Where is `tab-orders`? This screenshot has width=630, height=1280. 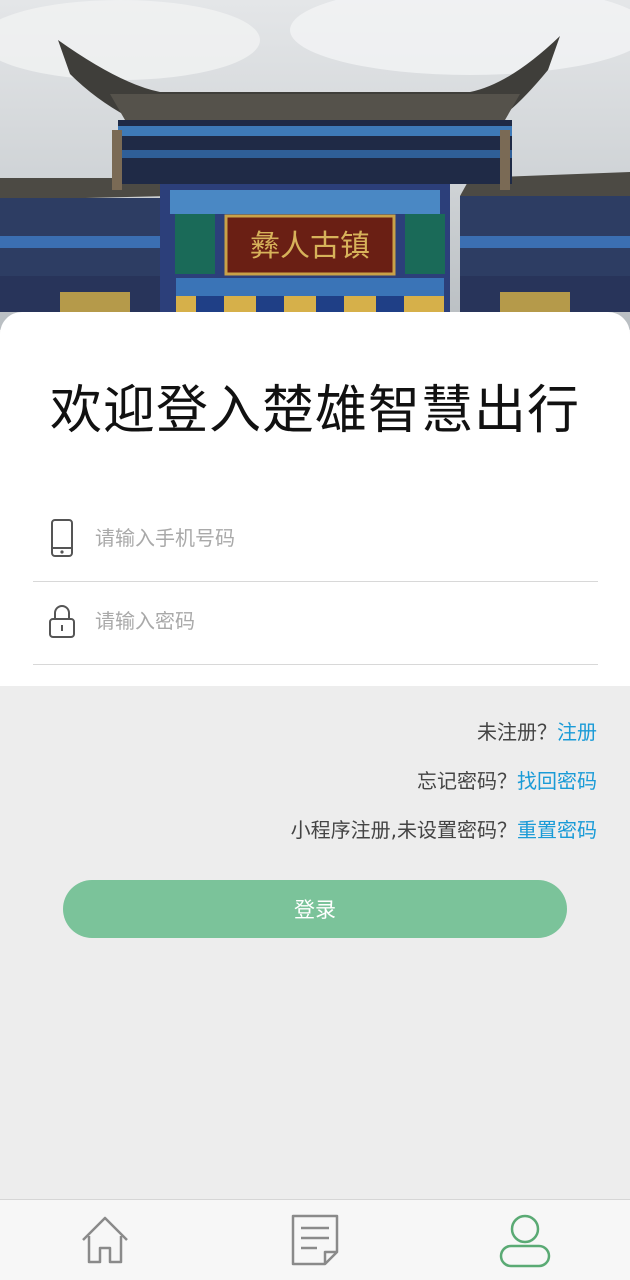 tab-orders is located at coordinates (315, 1240).